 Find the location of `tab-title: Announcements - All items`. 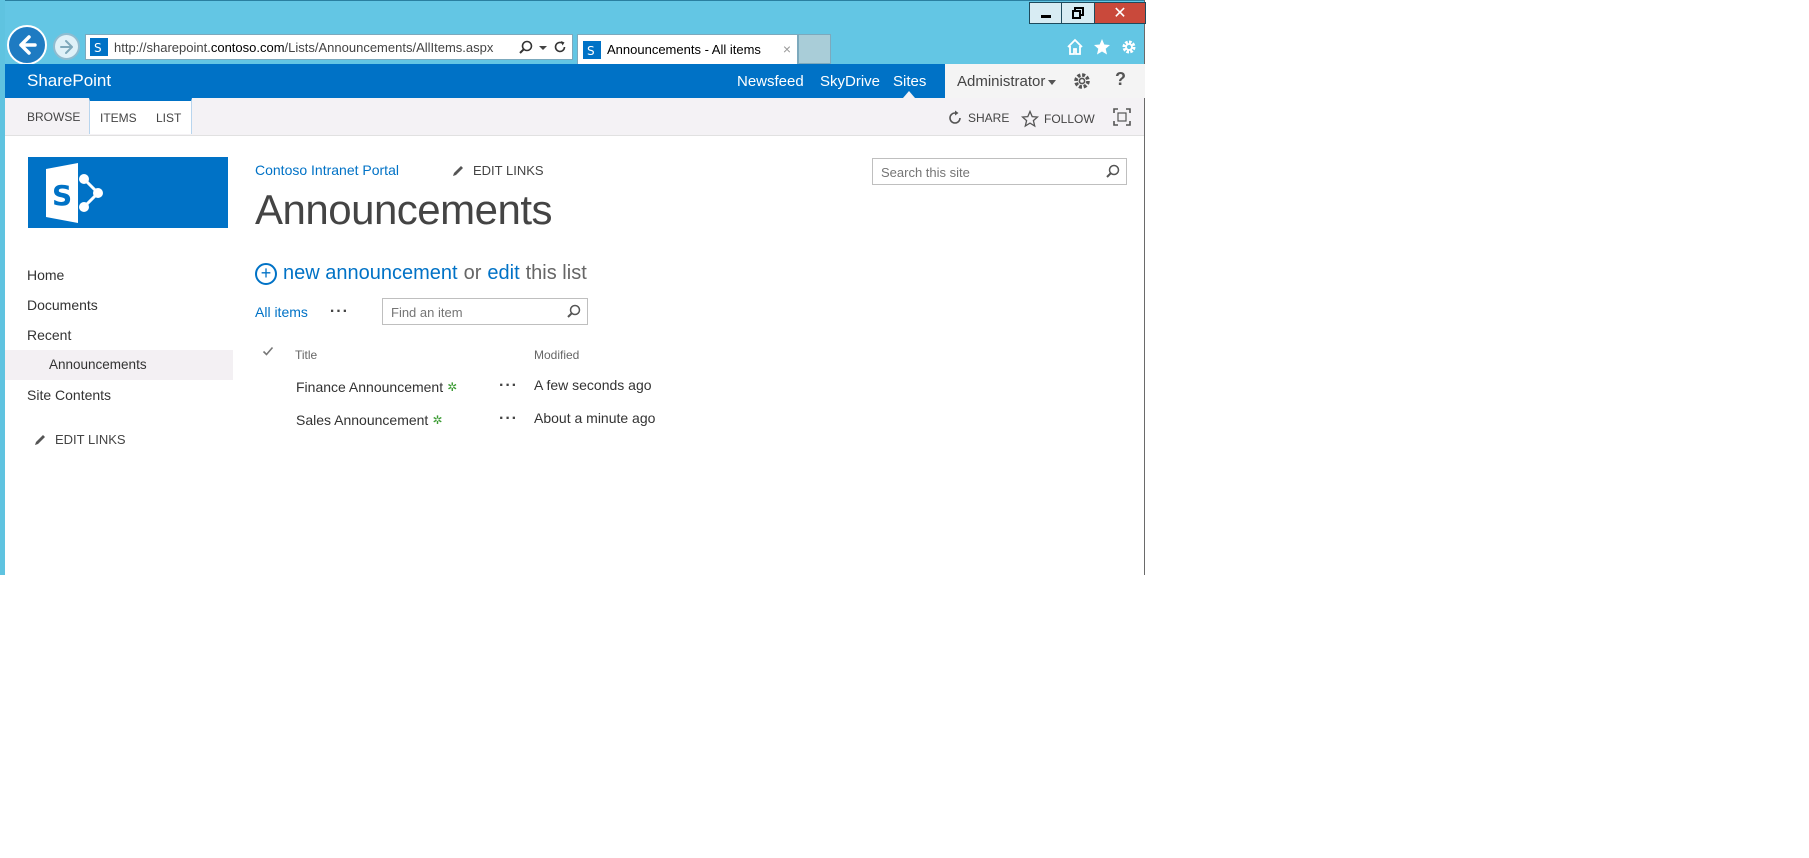

tab-title: Announcements - All items is located at coordinates (684, 49).